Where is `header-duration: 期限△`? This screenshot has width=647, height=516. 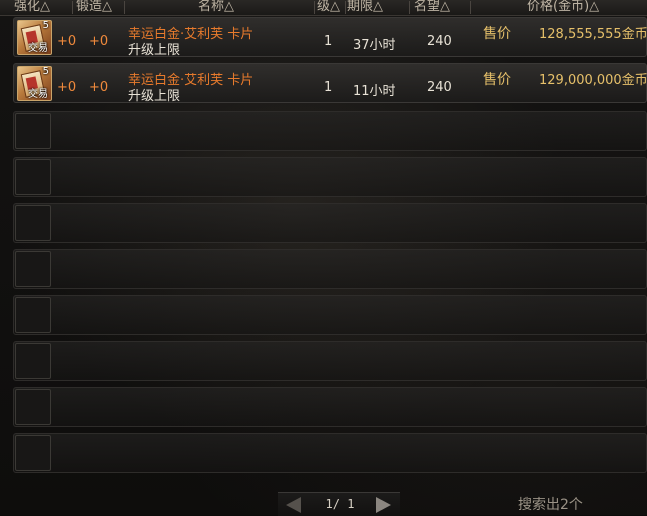
header-duration: 期限△ is located at coordinates (365, 7).